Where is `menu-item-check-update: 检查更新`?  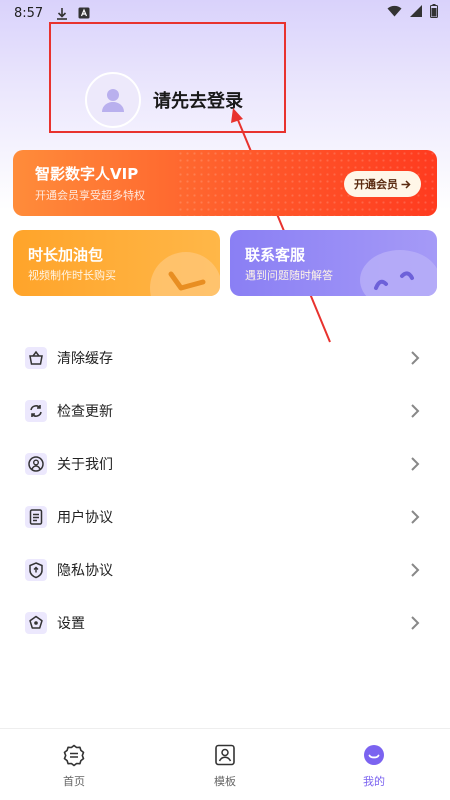 menu-item-check-update: 检查更新 is located at coordinates (225, 411).